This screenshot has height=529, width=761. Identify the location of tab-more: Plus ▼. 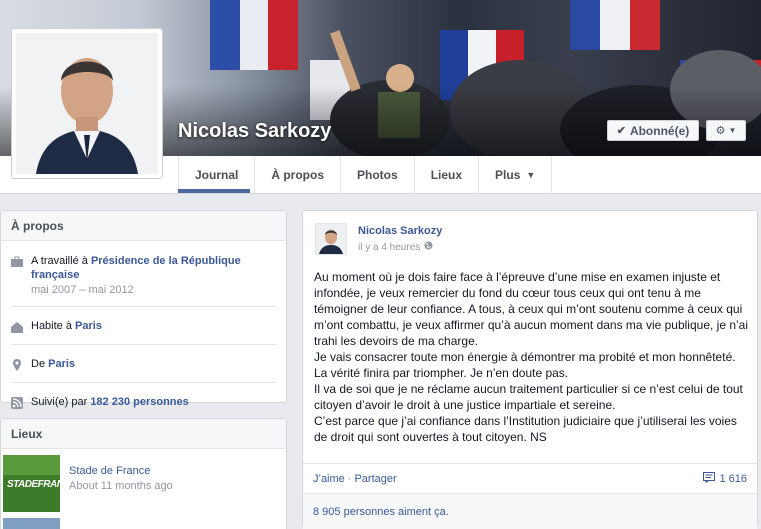
(515, 175).